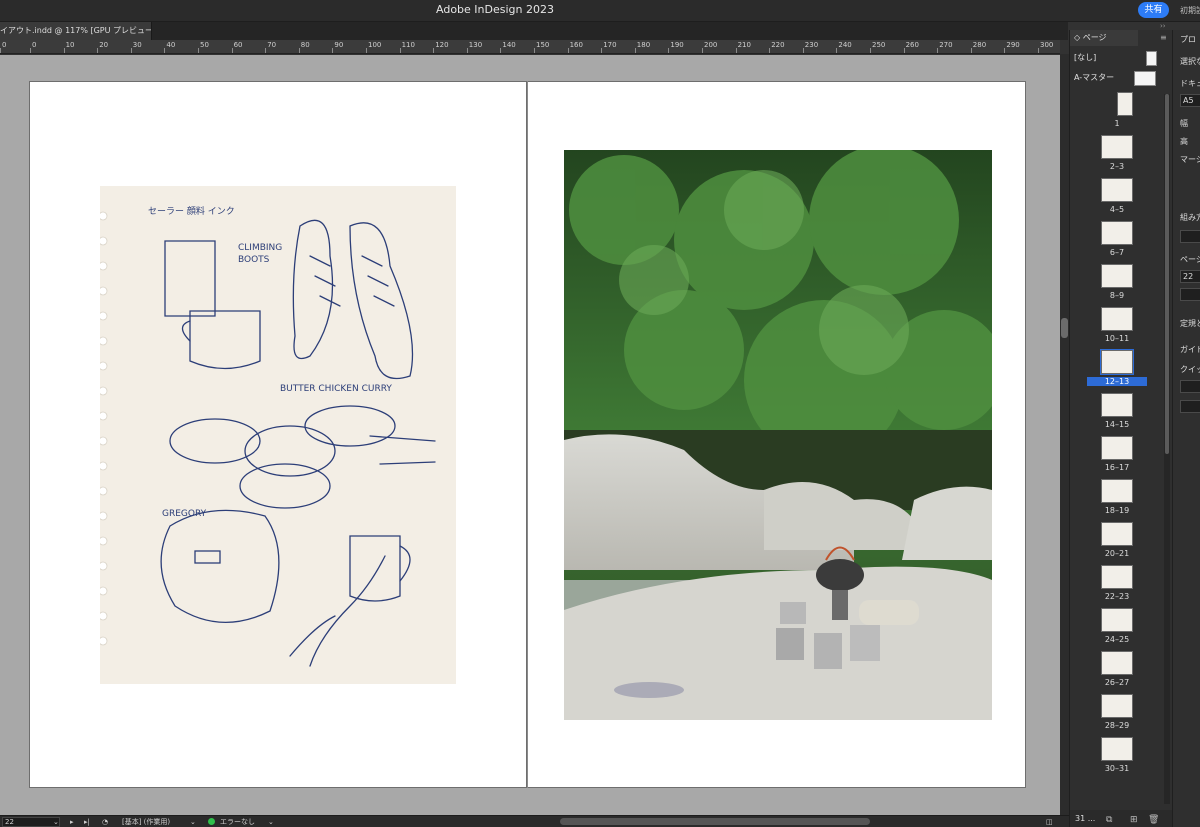 The image size is (1200, 827). I want to click on new-page-icon: ⊞, so click(1134, 819).